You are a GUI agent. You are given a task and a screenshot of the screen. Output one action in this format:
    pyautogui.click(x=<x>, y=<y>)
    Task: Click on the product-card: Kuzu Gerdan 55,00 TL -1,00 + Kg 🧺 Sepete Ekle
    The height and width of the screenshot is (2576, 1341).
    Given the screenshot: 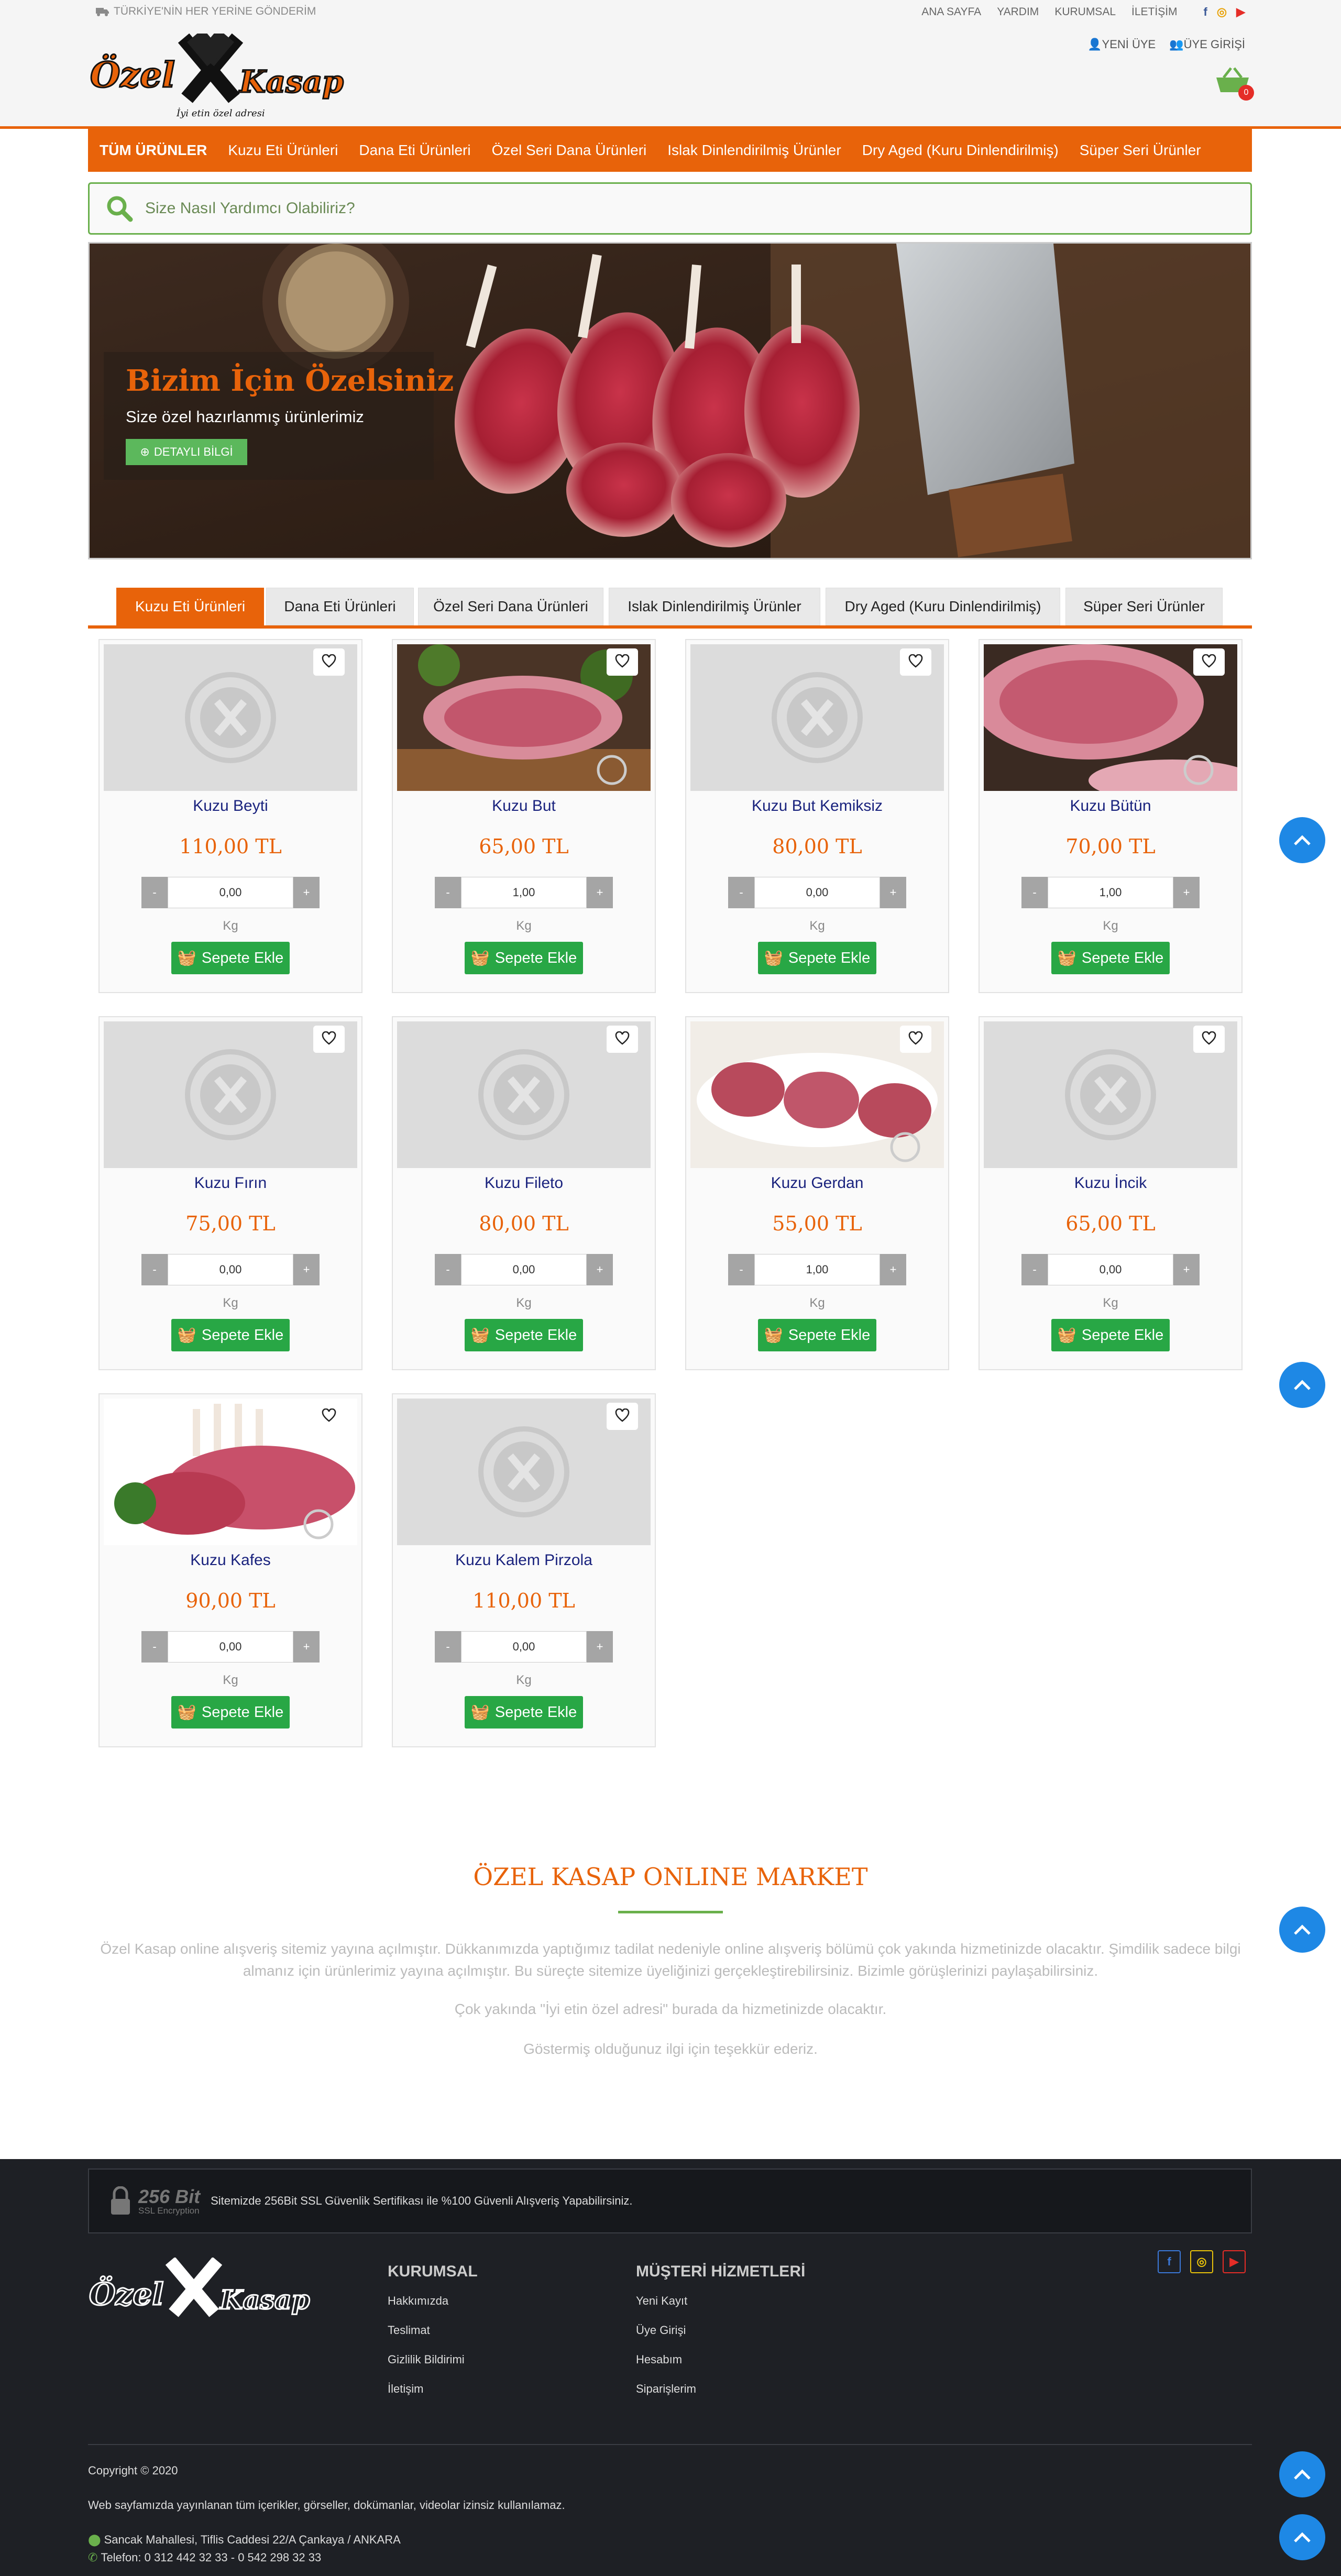 What is the action you would take?
    pyautogui.click(x=817, y=1193)
    